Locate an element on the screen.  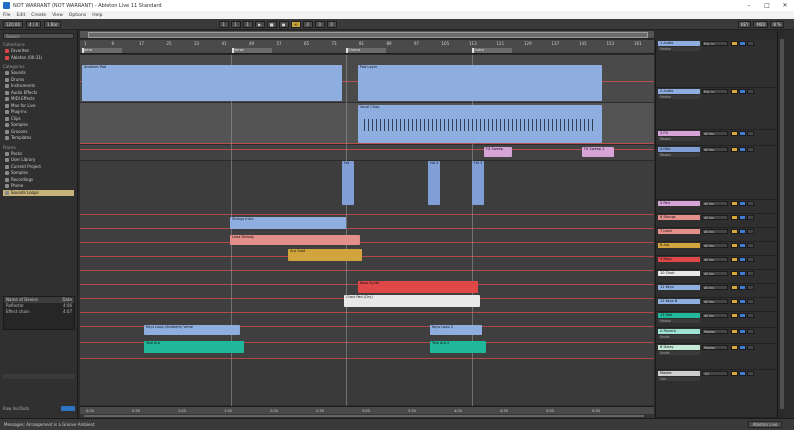
track-name: 7 Lead is located at coordinates (679, 231).